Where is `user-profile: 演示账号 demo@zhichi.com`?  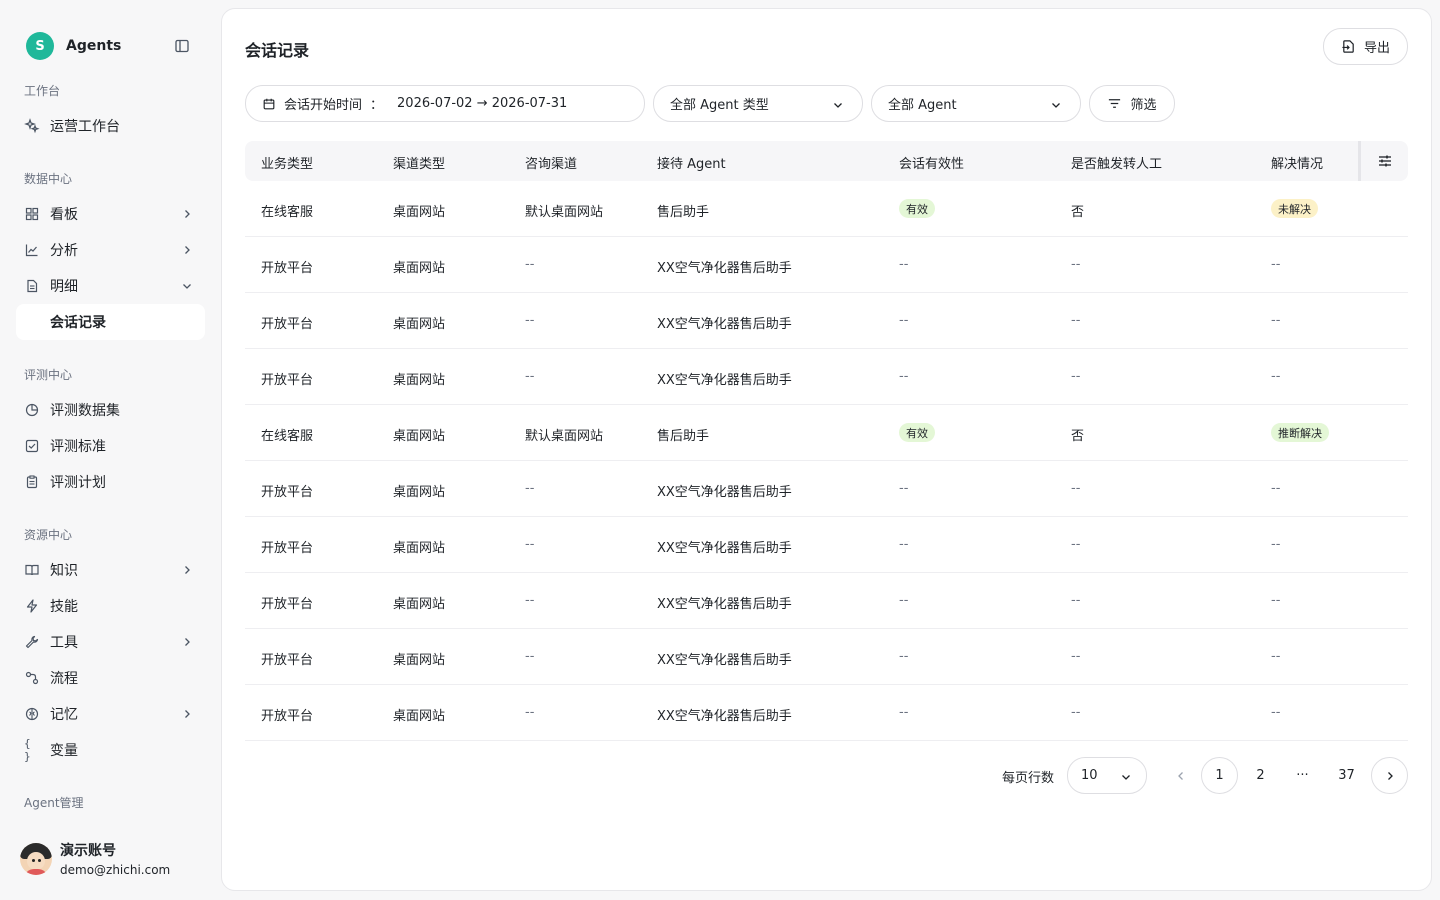
user-profile: 演示账号 demo@zhichi.com is located at coordinates (95, 858).